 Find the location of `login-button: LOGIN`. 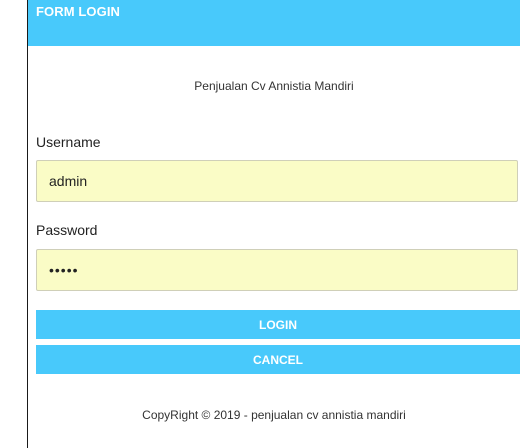

login-button: LOGIN is located at coordinates (278, 324).